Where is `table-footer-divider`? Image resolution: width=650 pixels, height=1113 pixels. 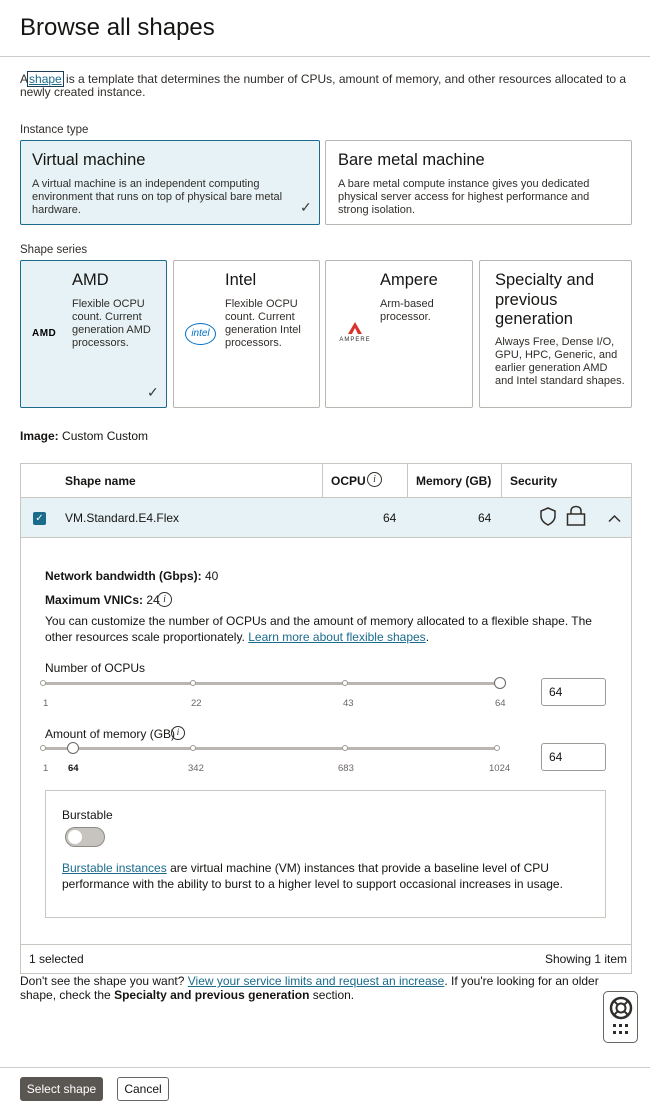
table-footer-divider is located at coordinates (326, 944).